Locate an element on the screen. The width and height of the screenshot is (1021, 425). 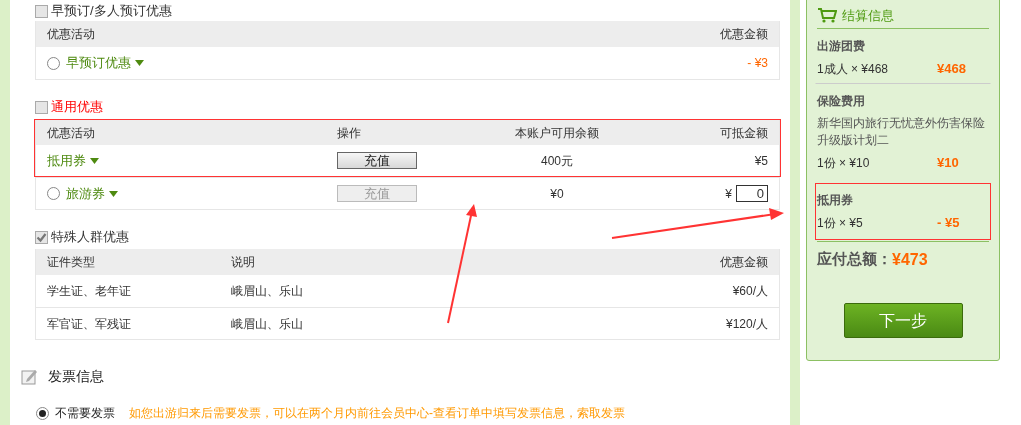
group-title: 抵用券 is located at coordinates (835, 200).